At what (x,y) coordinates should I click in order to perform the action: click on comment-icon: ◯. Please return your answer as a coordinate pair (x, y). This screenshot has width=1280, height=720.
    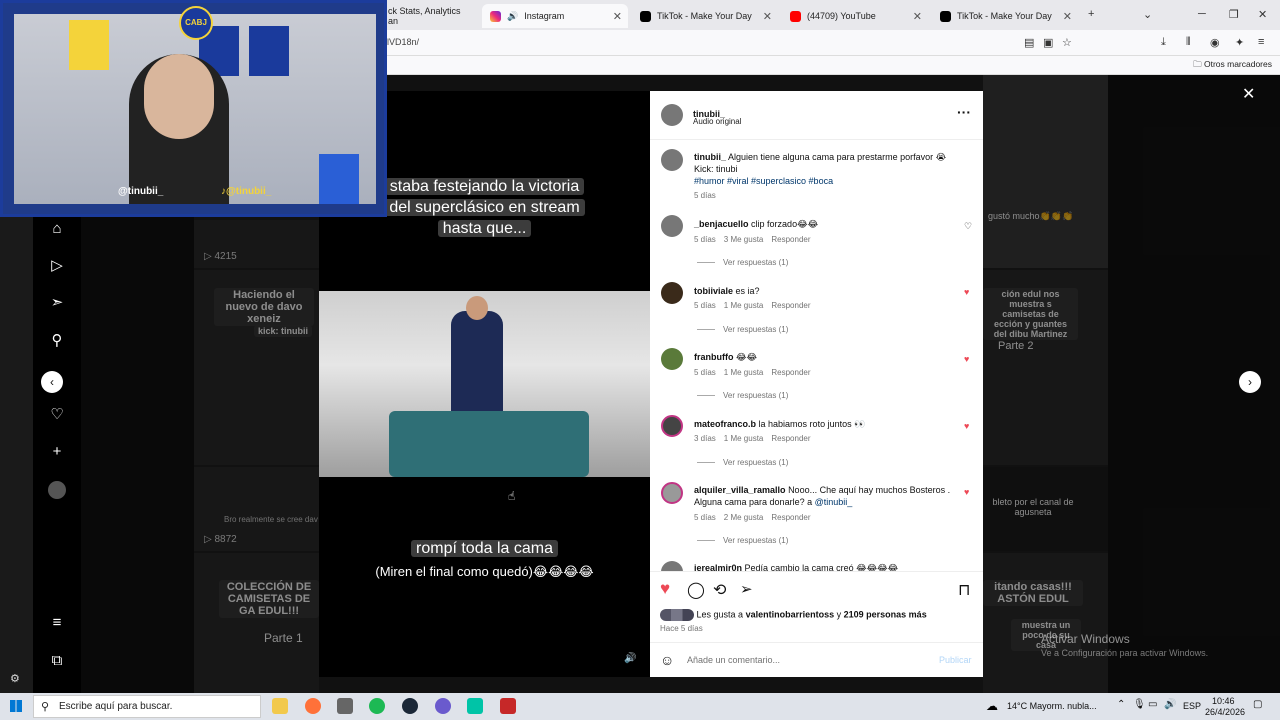
    Looking at the image, I should click on (696, 590).